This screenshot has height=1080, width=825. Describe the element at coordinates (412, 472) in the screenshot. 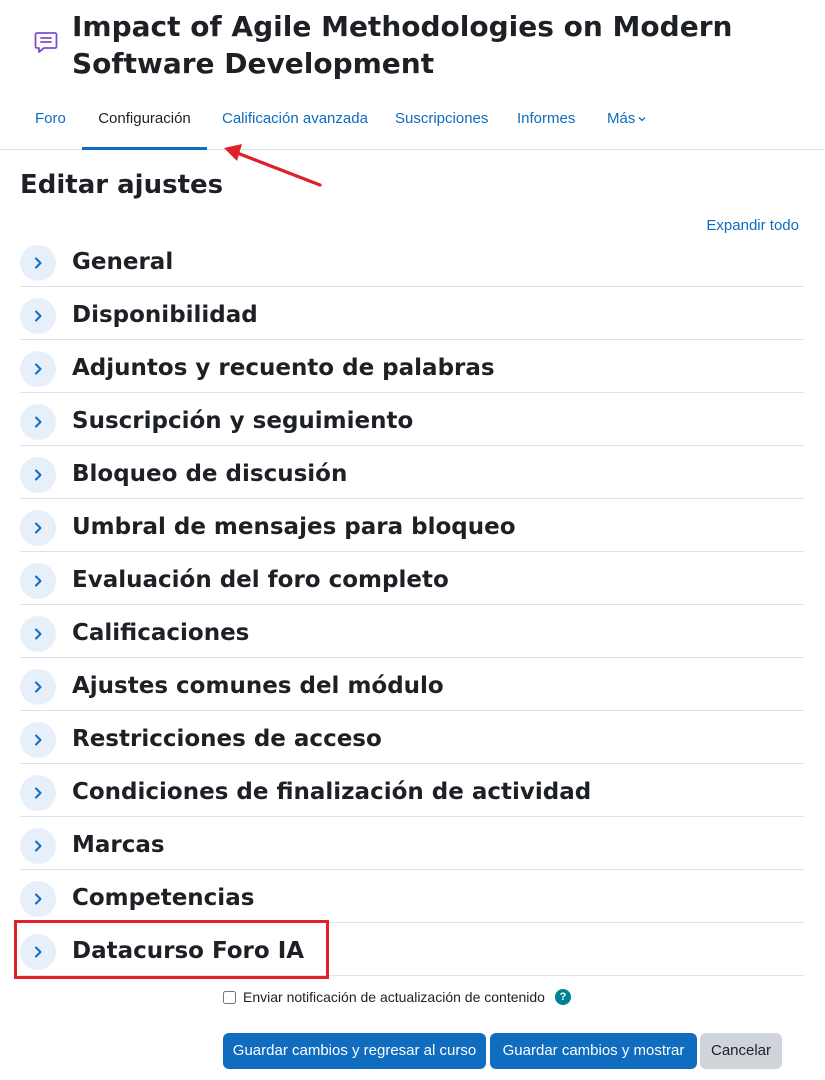

I see `collapsible-section: Bloqueo de discusión` at that location.